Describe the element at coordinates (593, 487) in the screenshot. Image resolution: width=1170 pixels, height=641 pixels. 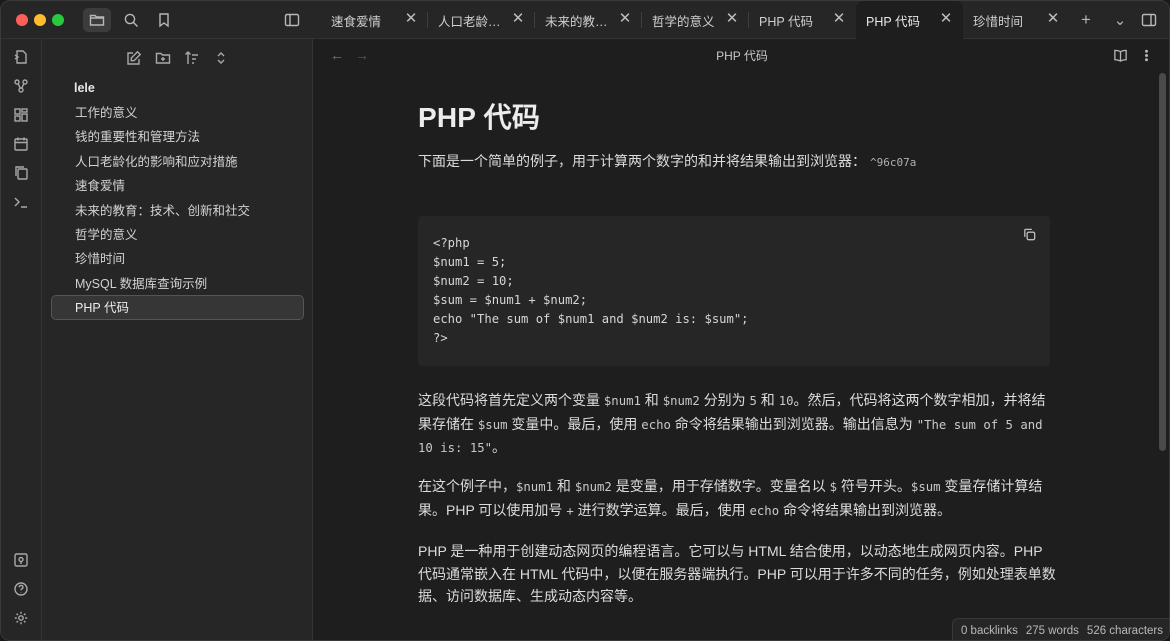
I see `inline-code: $num2` at that location.